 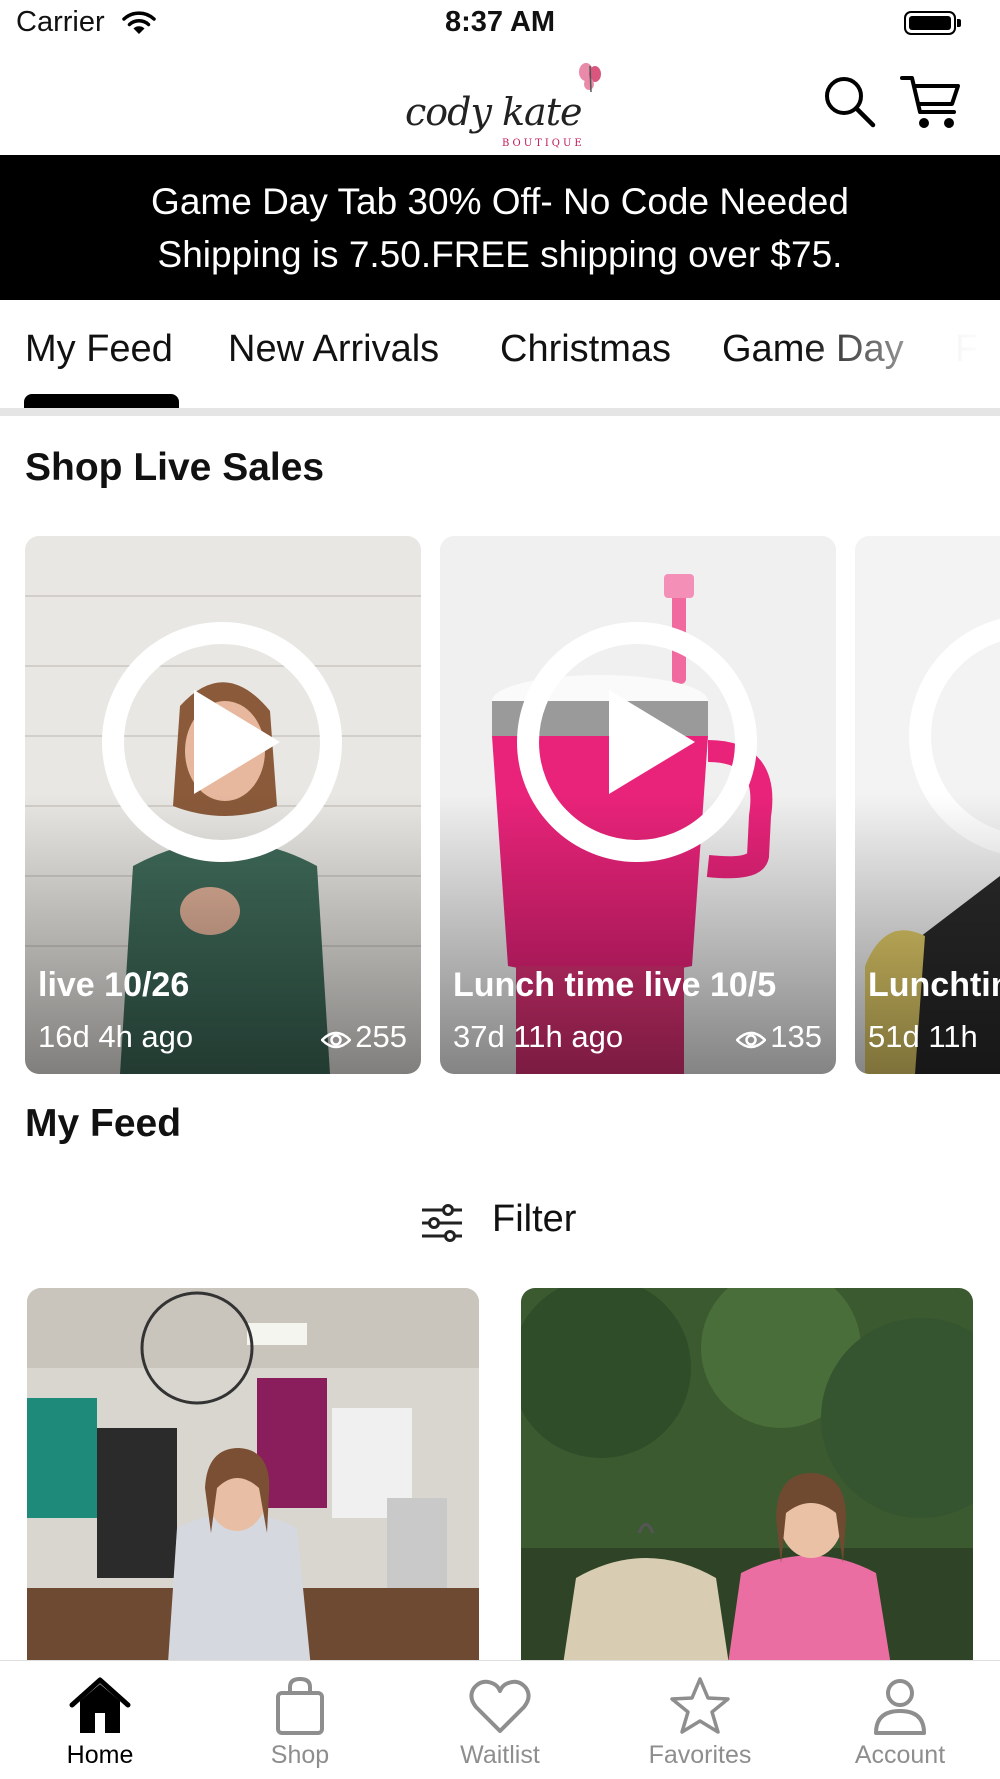 I want to click on status-time: 8:37 AM, so click(x=500, y=22).